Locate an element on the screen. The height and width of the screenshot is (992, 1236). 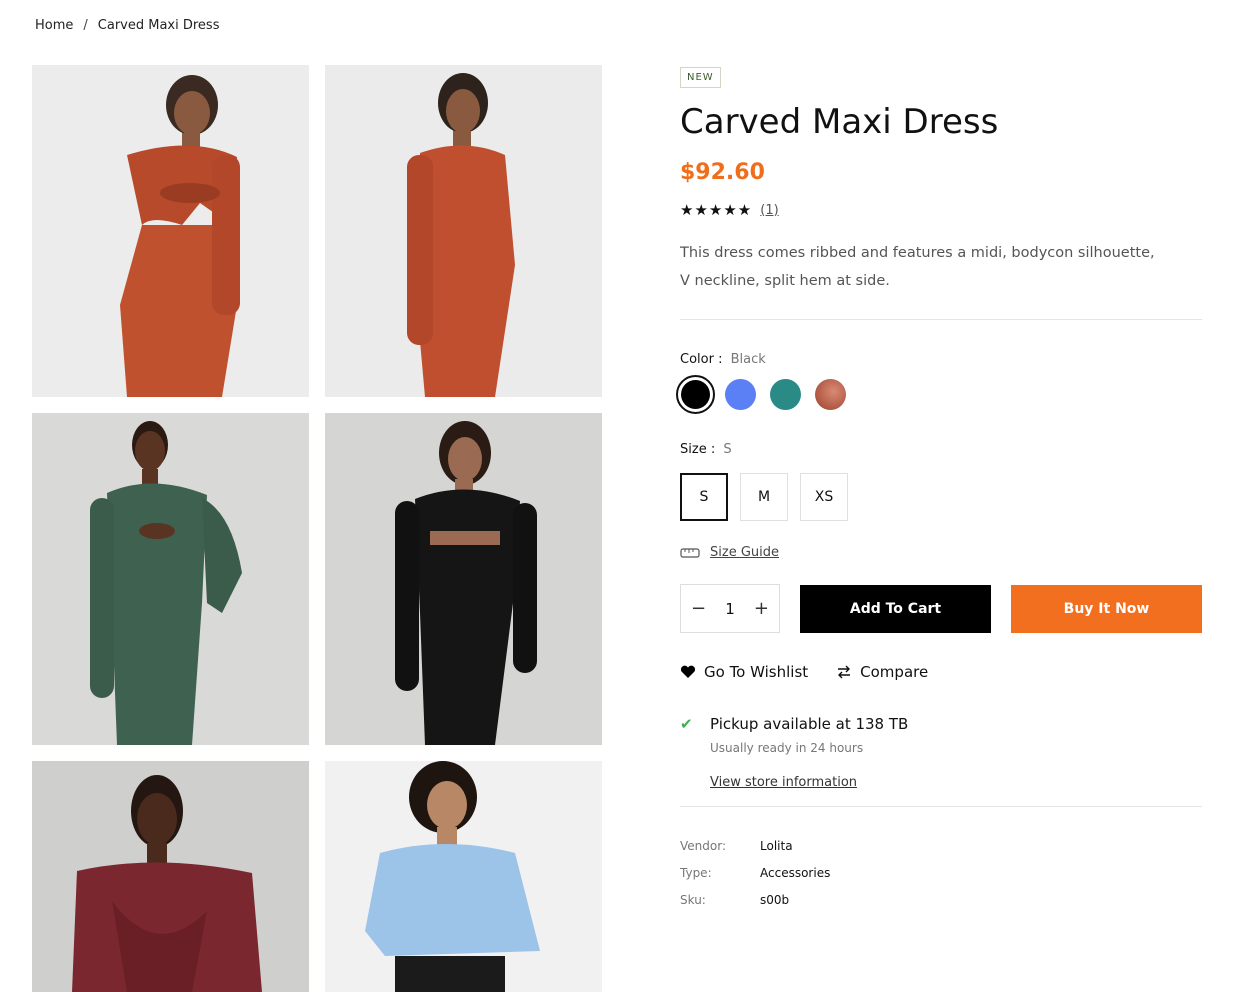
review-count-link: (1) is located at coordinates (769, 210).